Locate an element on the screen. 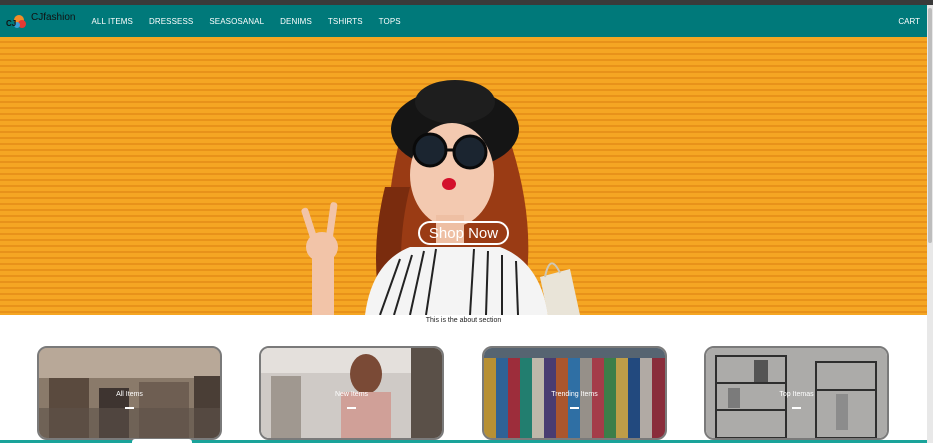 The height and width of the screenshot is (443, 933). brand: CJ CJfashion is located at coordinates (40, 21).